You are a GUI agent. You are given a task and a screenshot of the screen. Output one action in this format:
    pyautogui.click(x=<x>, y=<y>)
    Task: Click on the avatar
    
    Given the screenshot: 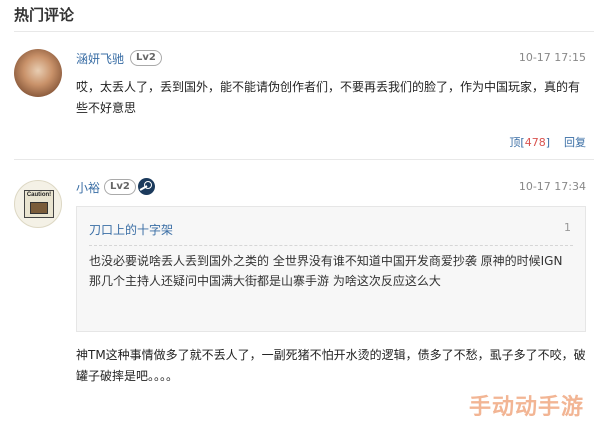 What is the action you would take?
    pyautogui.click(x=38, y=73)
    